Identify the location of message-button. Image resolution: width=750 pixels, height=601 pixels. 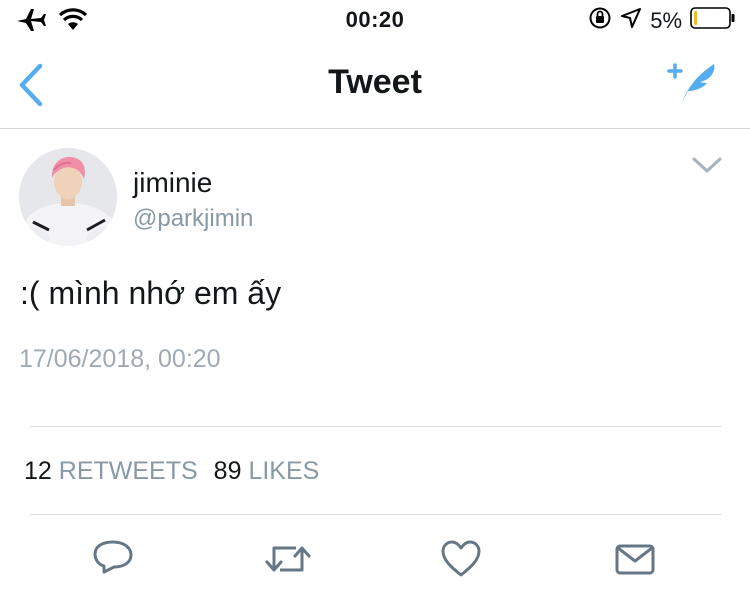
(635, 559).